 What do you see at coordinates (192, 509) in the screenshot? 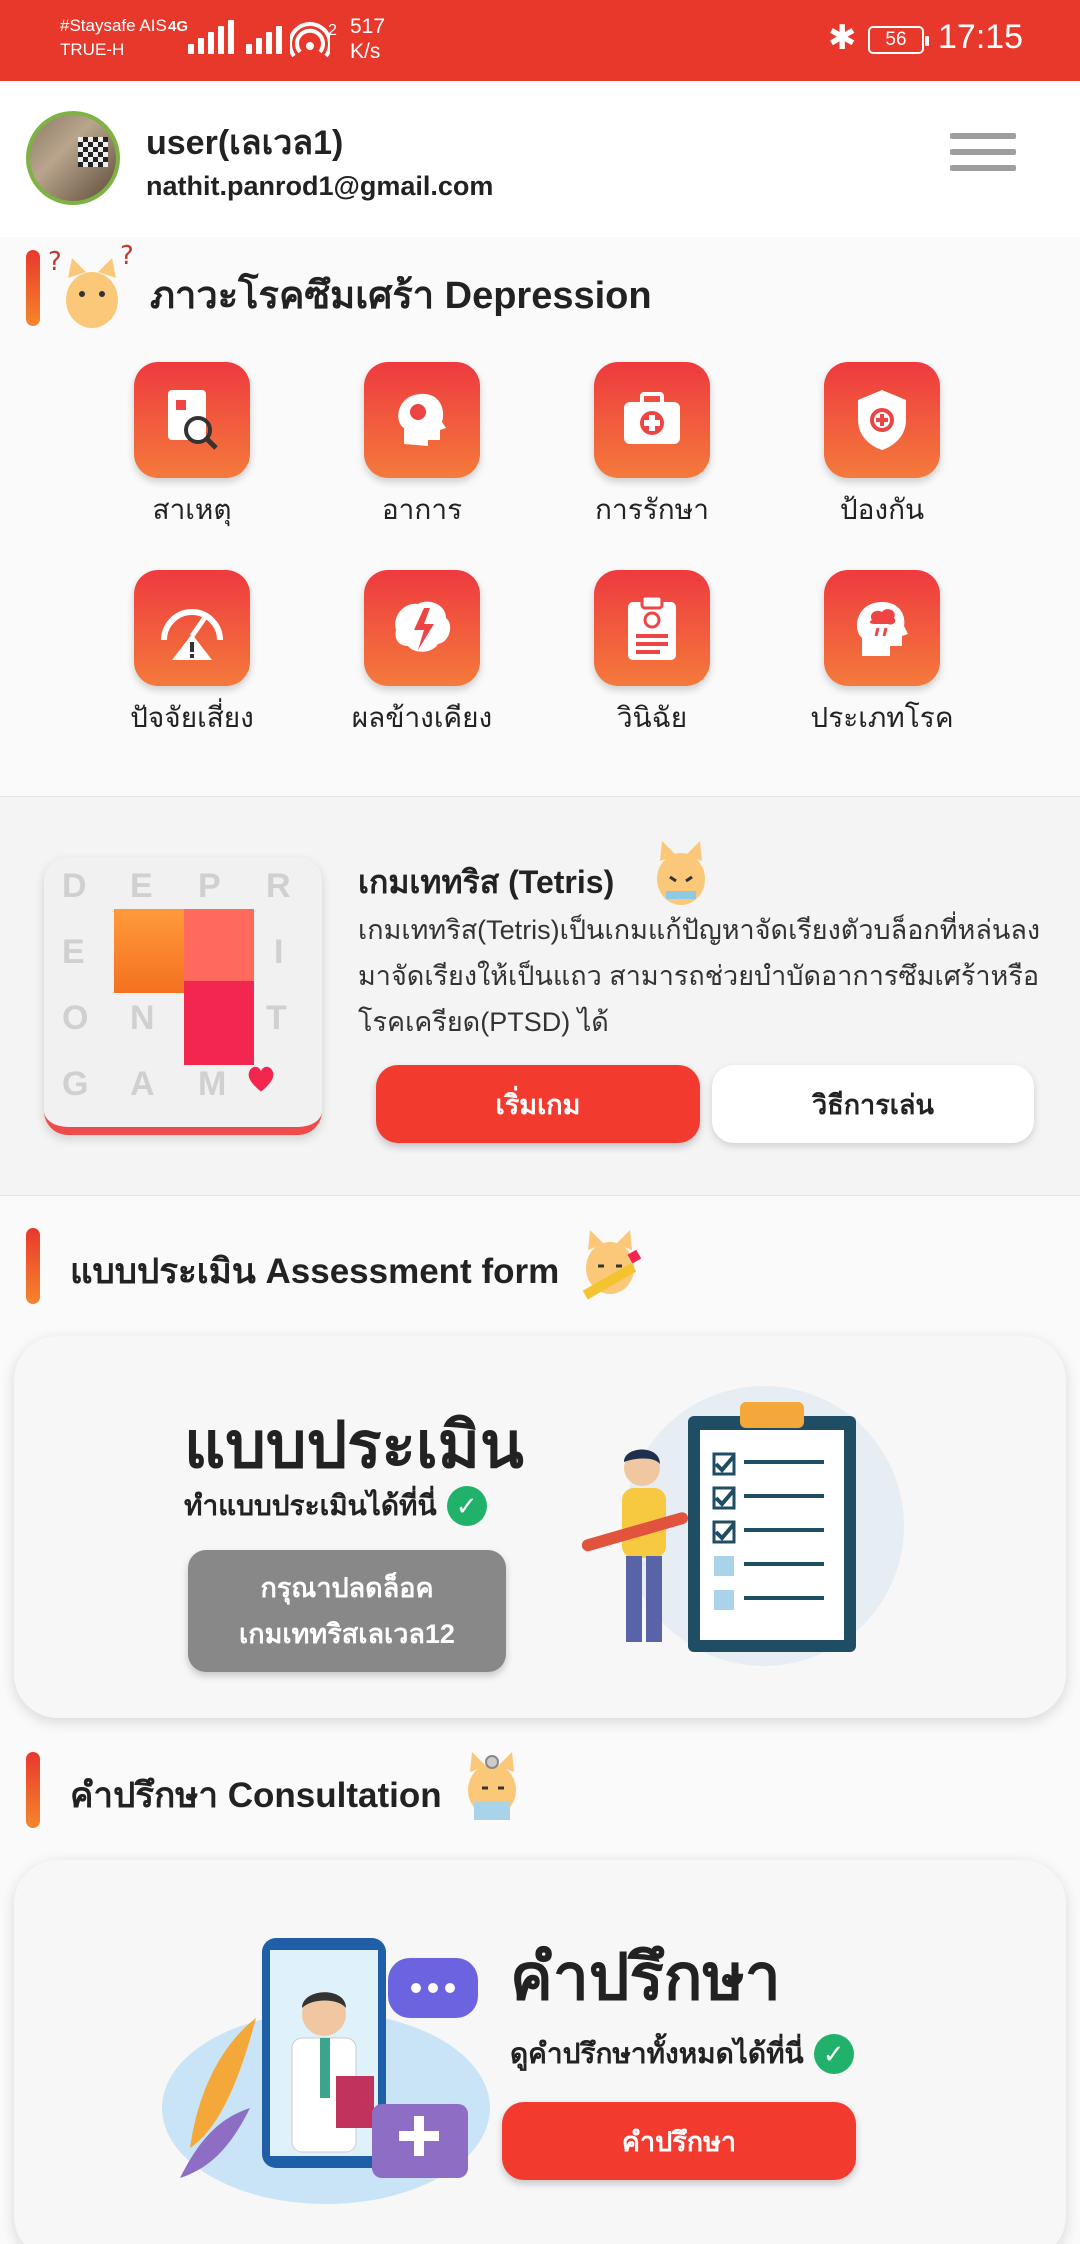
I see `grid-label: สาเหตุ` at bounding box center [192, 509].